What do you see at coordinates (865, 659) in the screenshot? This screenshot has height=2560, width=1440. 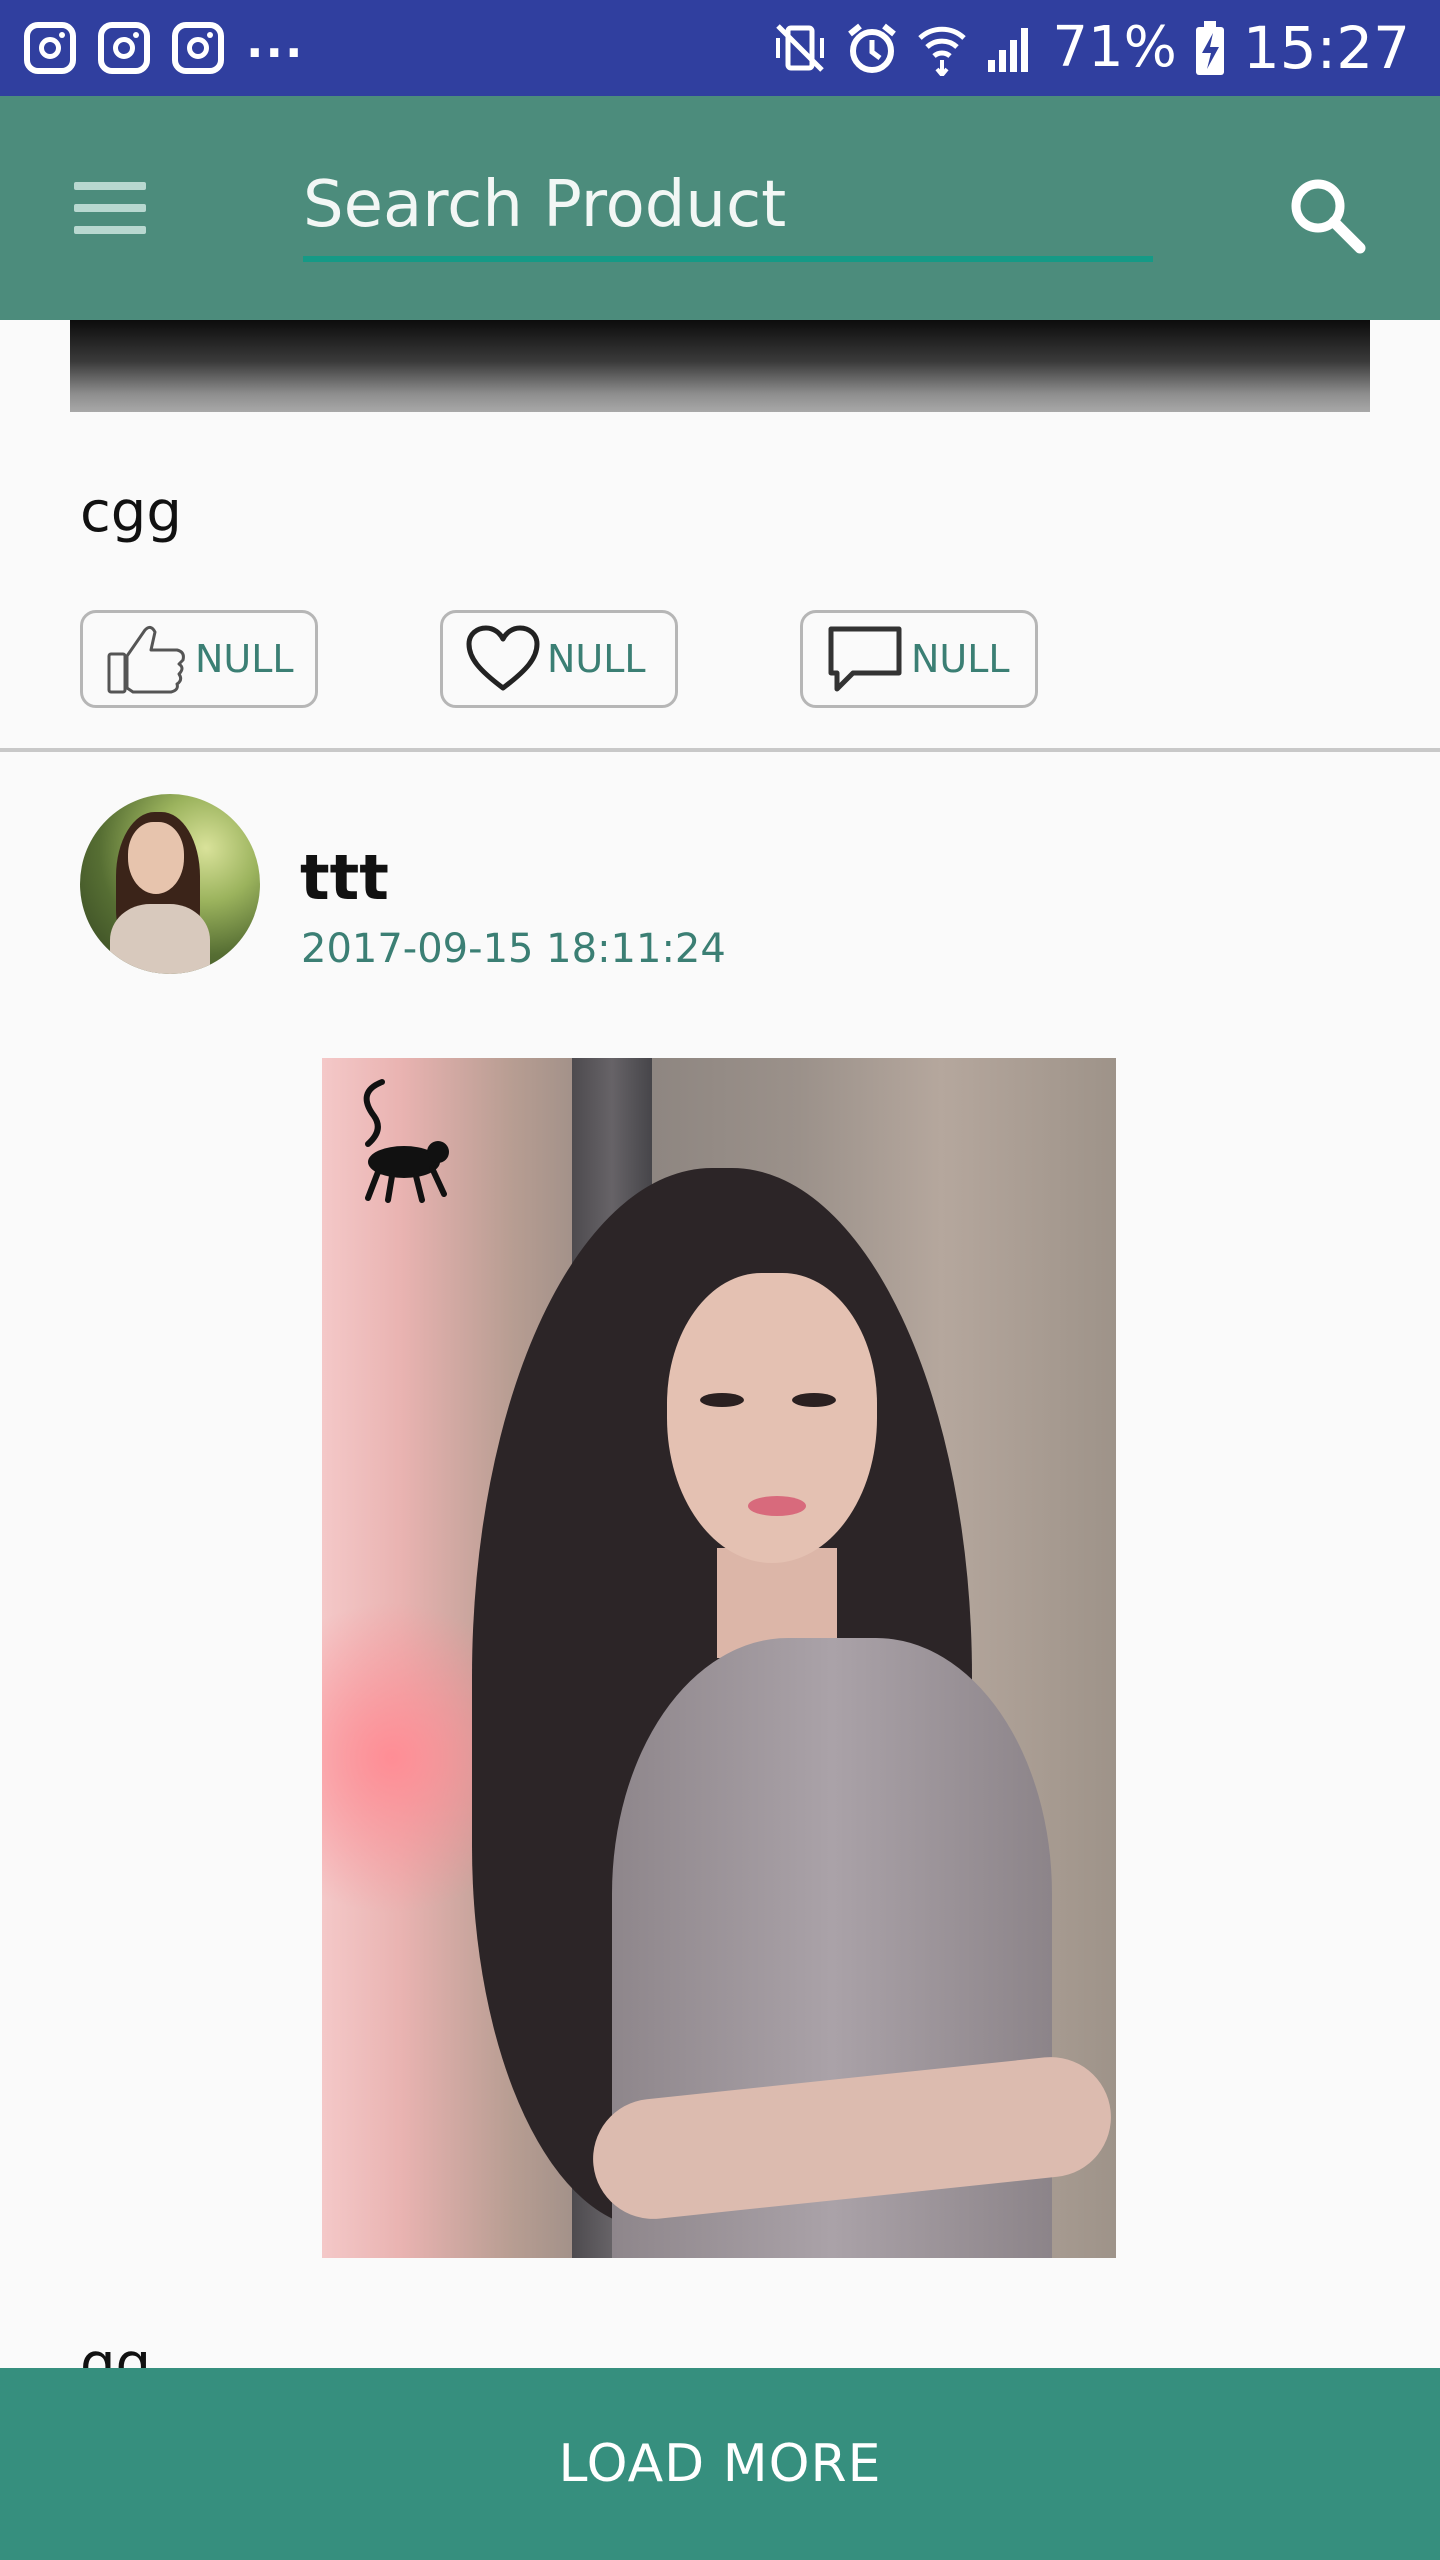 I see `comment-icon` at bounding box center [865, 659].